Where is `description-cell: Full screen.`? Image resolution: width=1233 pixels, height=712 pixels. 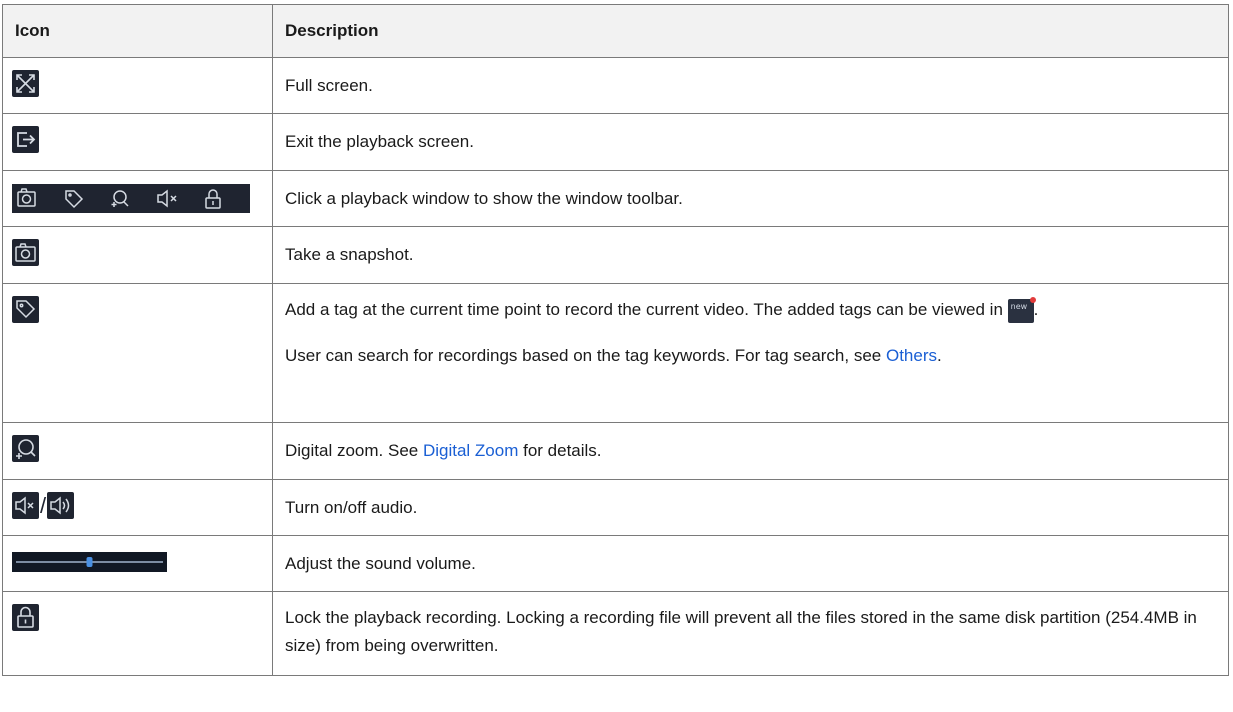
description-cell: Full screen. is located at coordinates (750, 85).